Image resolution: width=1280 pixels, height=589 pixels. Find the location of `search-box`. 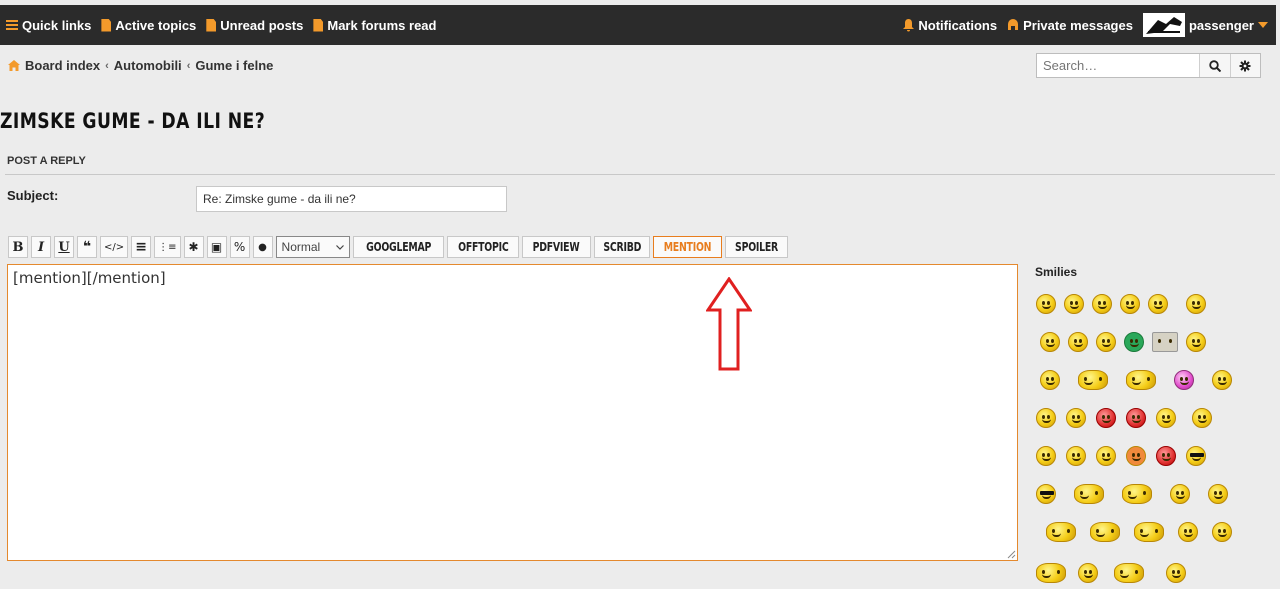

search-box is located at coordinates (1148, 65).